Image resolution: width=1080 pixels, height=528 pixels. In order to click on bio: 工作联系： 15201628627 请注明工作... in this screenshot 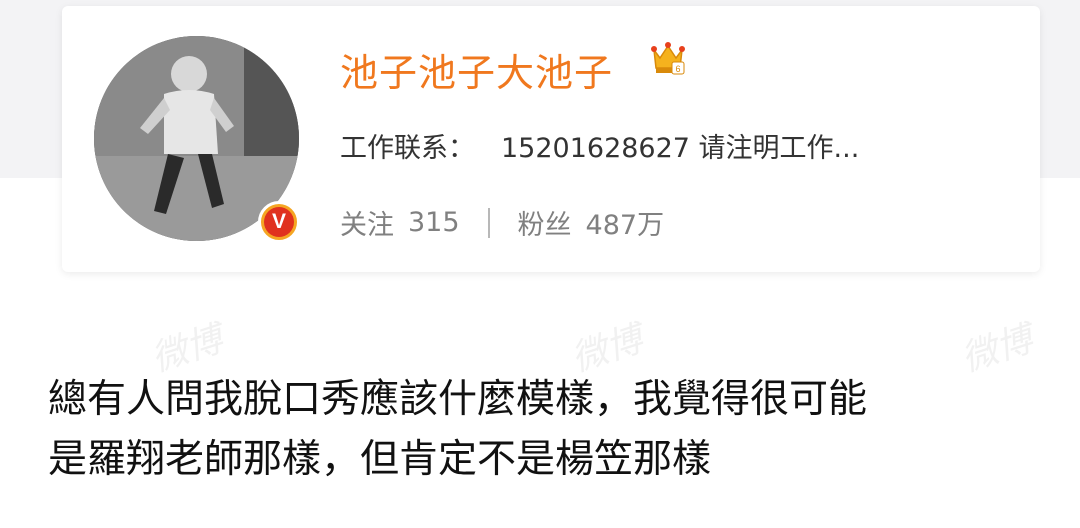, I will do `click(599, 145)`.